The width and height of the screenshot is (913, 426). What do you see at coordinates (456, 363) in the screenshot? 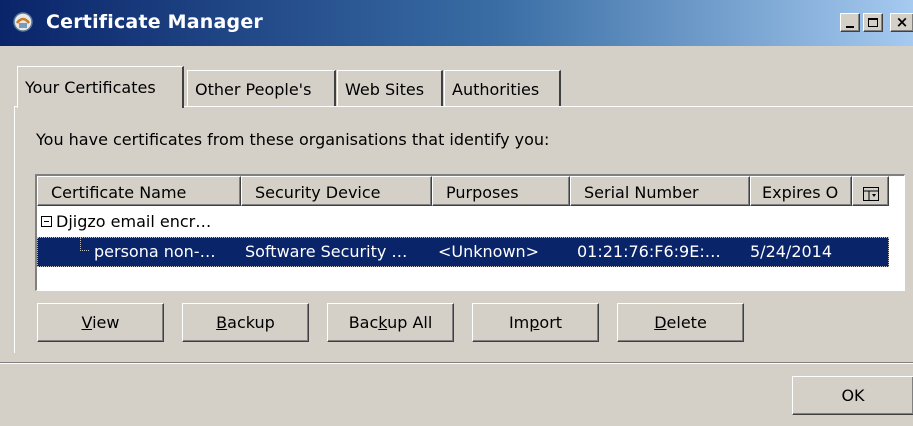
I see `separator-highlight` at bounding box center [456, 363].